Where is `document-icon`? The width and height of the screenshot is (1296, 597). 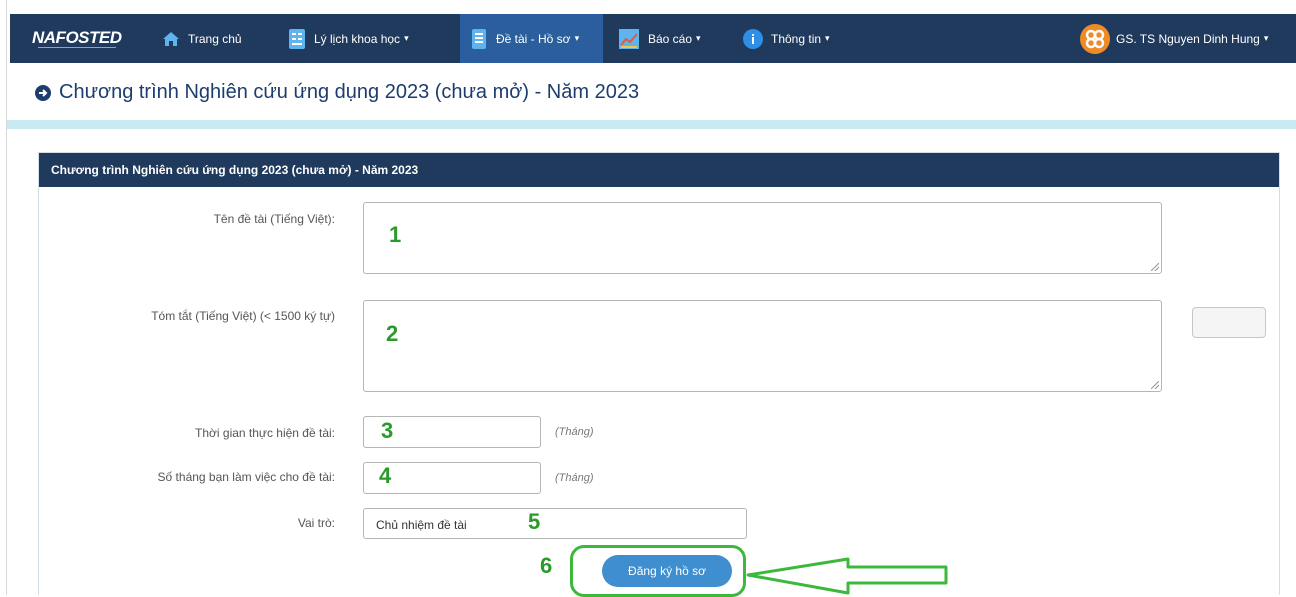
document-icon is located at coordinates (479, 39).